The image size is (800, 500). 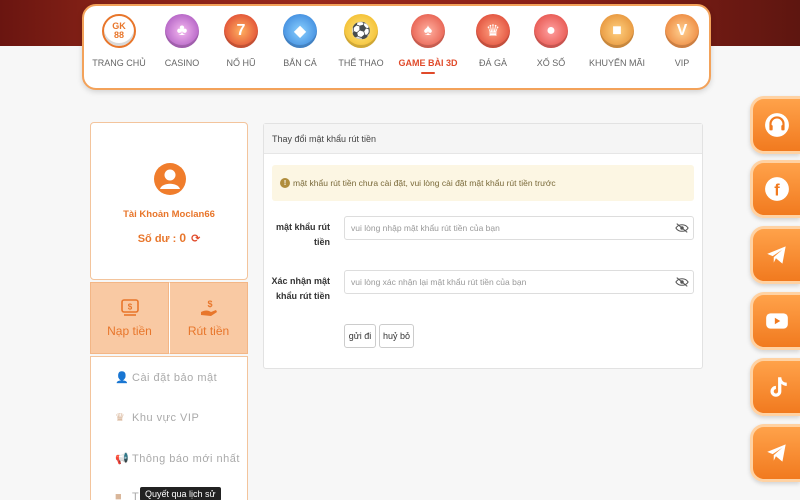 I want to click on fish-icon: ◆, so click(x=300, y=31).